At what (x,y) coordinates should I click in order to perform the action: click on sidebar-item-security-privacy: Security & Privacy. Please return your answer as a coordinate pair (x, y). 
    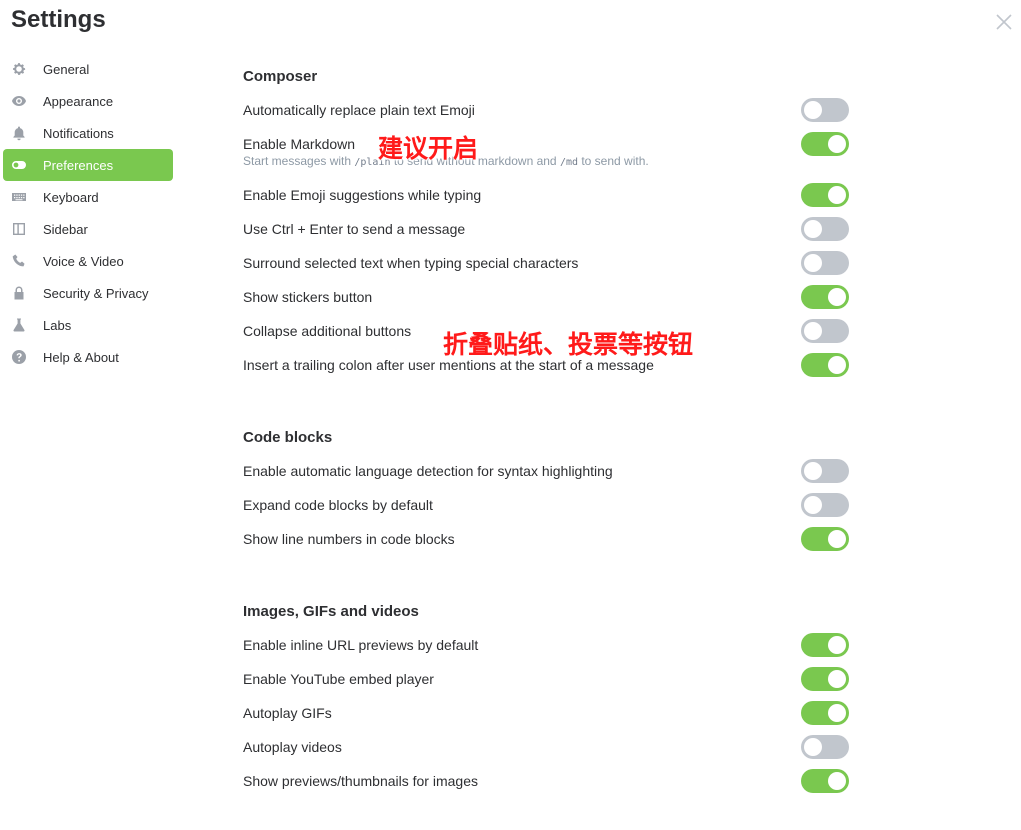
    Looking at the image, I should click on (88, 293).